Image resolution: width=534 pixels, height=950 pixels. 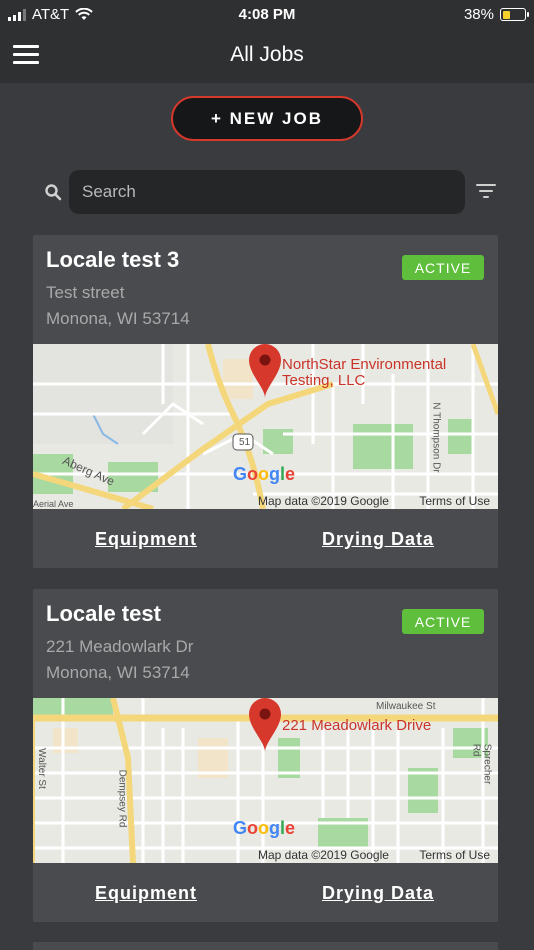 What do you see at coordinates (120, 646) in the screenshot?
I see `job-address-line1: 221 Meadowlark Dr` at bounding box center [120, 646].